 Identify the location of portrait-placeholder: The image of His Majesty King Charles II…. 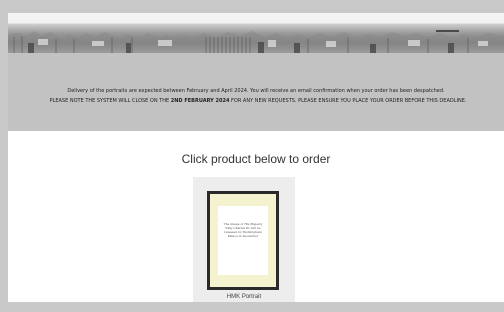
(243, 240).